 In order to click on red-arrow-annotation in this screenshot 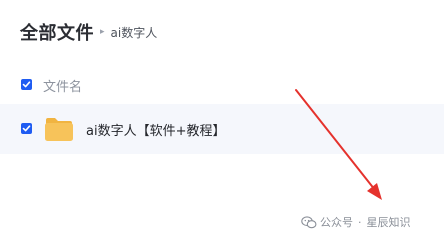, I will do `click(338, 144)`.